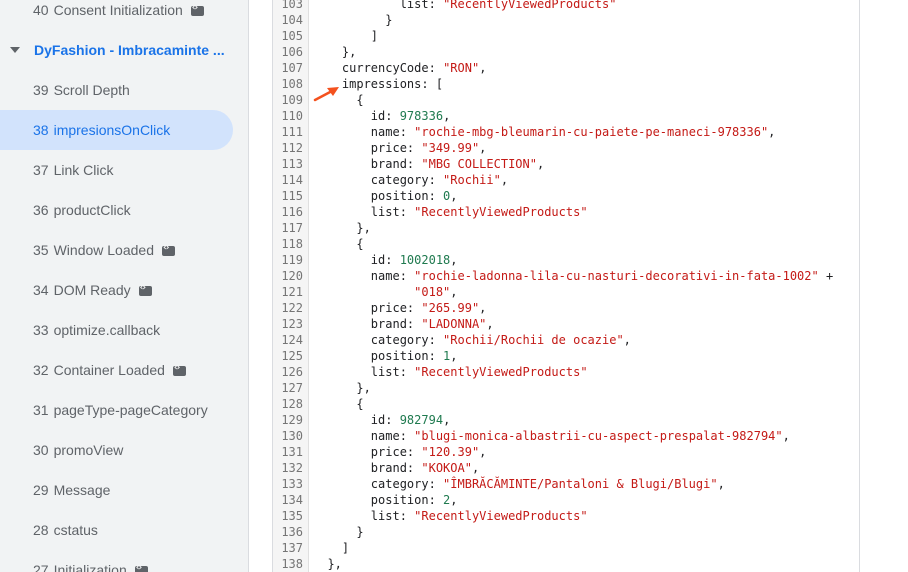 This screenshot has width=908, height=572. Describe the element at coordinates (41, 130) in the screenshot. I see `event-number: 38` at that location.